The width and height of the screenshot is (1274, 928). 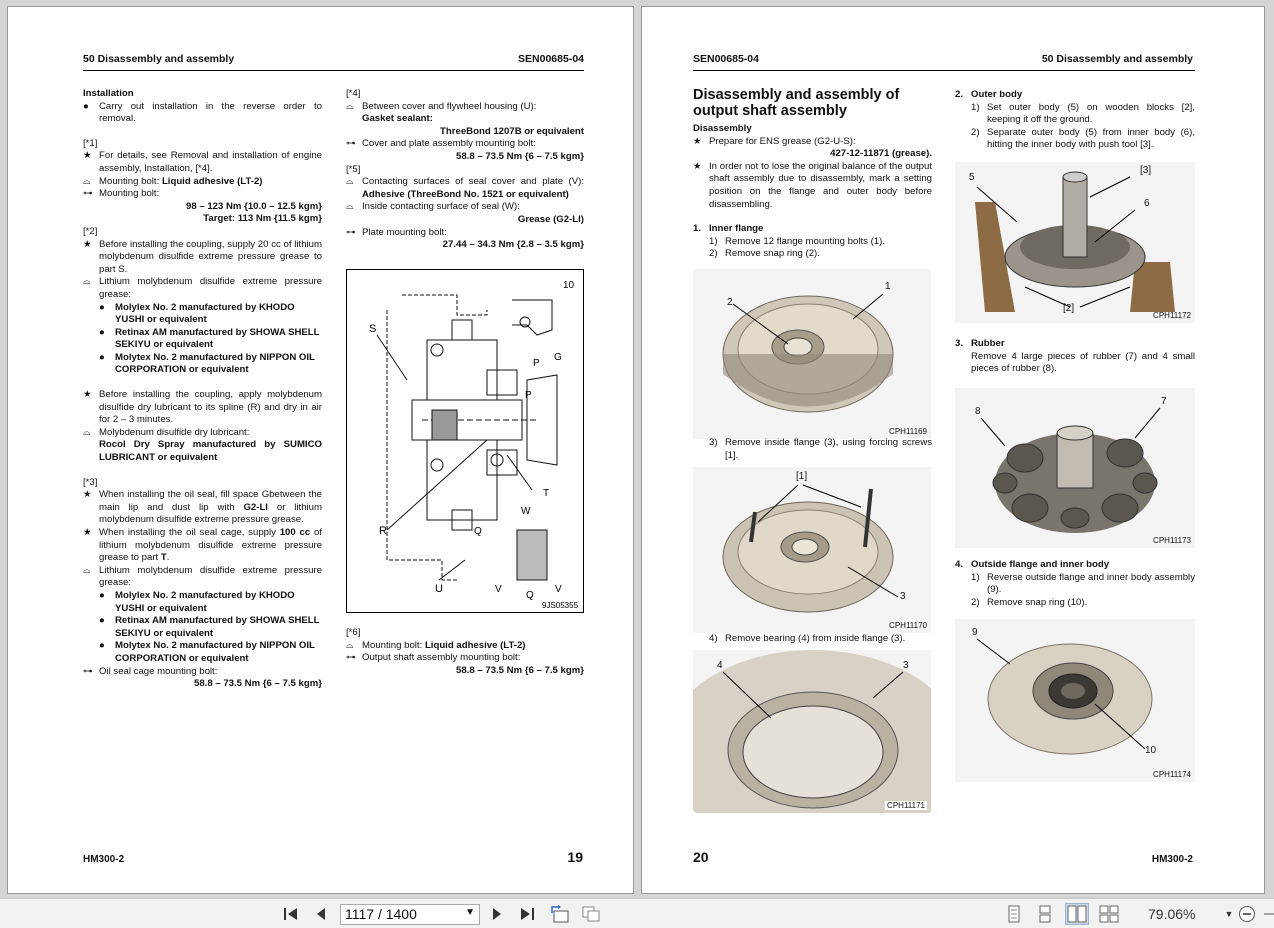 I want to click on photo-caption: CPH11171, so click(x=906, y=805).